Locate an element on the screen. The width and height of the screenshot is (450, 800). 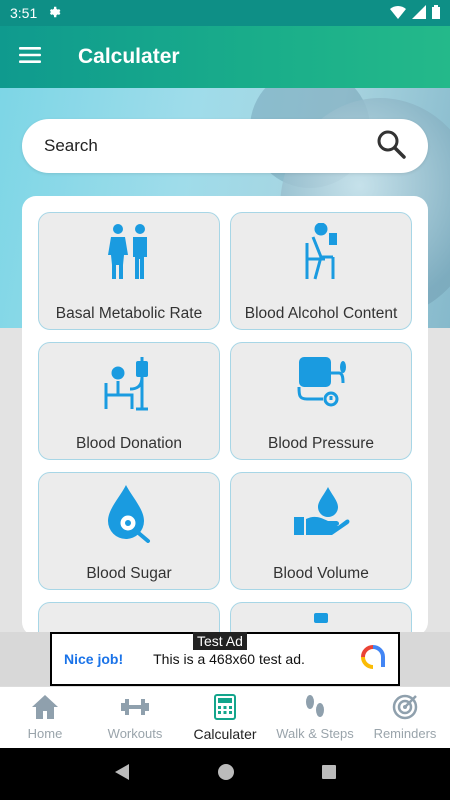
calculator-tile-blood-alcohol-content: Blood Alcohol Content is located at coordinates (321, 271).